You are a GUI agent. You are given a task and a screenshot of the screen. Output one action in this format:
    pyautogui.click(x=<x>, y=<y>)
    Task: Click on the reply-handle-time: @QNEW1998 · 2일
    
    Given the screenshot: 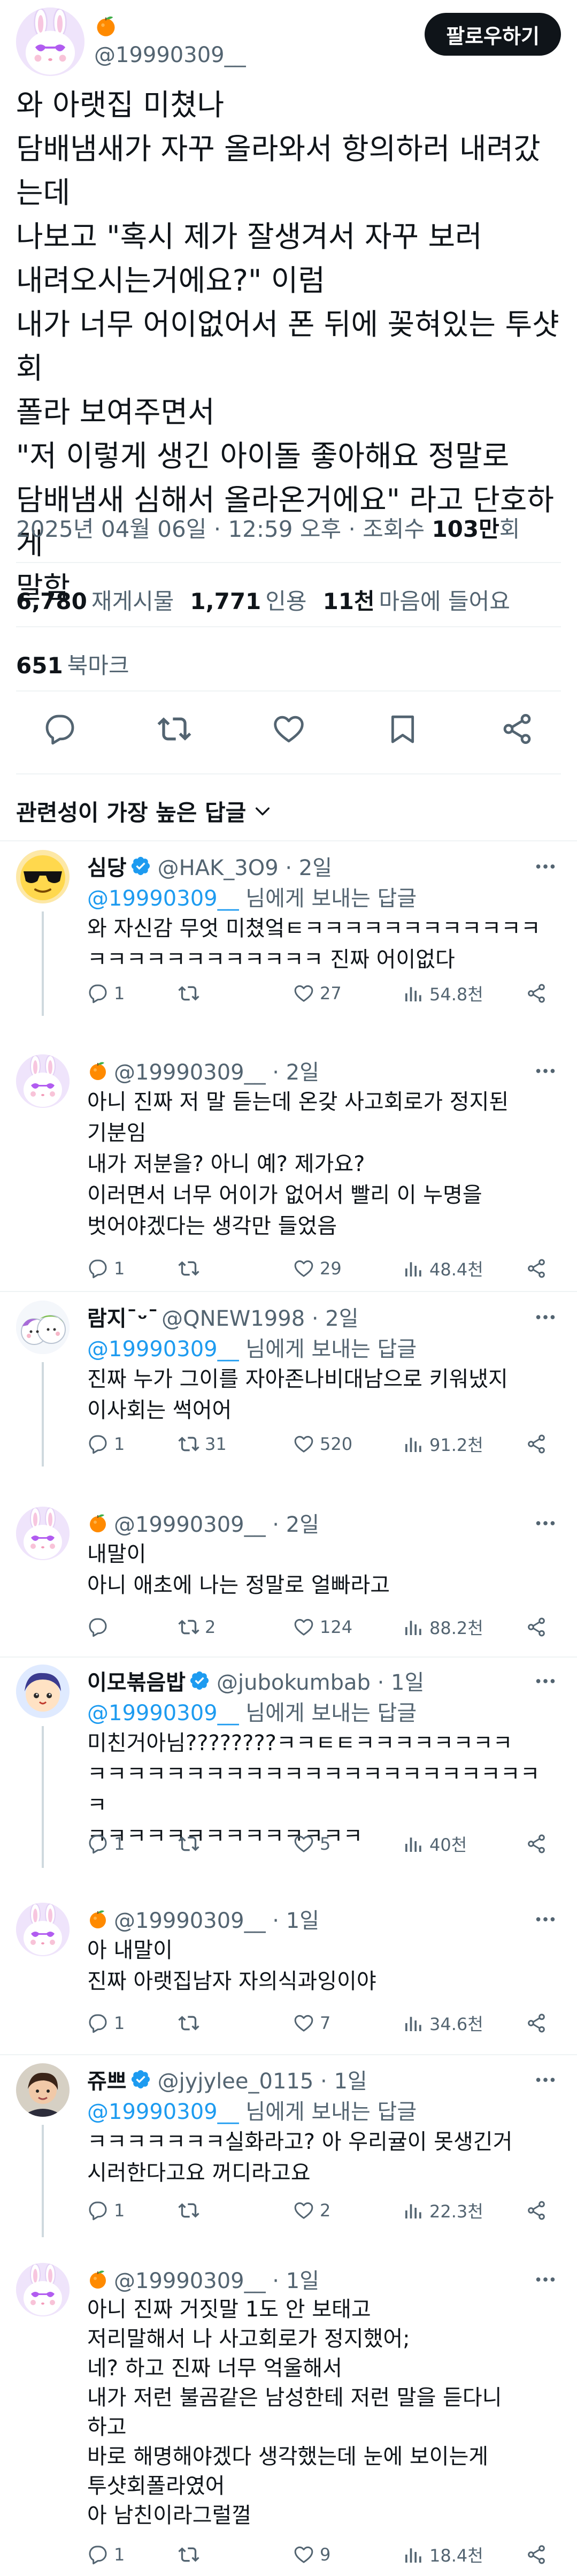 What is the action you would take?
    pyautogui.click(x=259, y=1316)
    